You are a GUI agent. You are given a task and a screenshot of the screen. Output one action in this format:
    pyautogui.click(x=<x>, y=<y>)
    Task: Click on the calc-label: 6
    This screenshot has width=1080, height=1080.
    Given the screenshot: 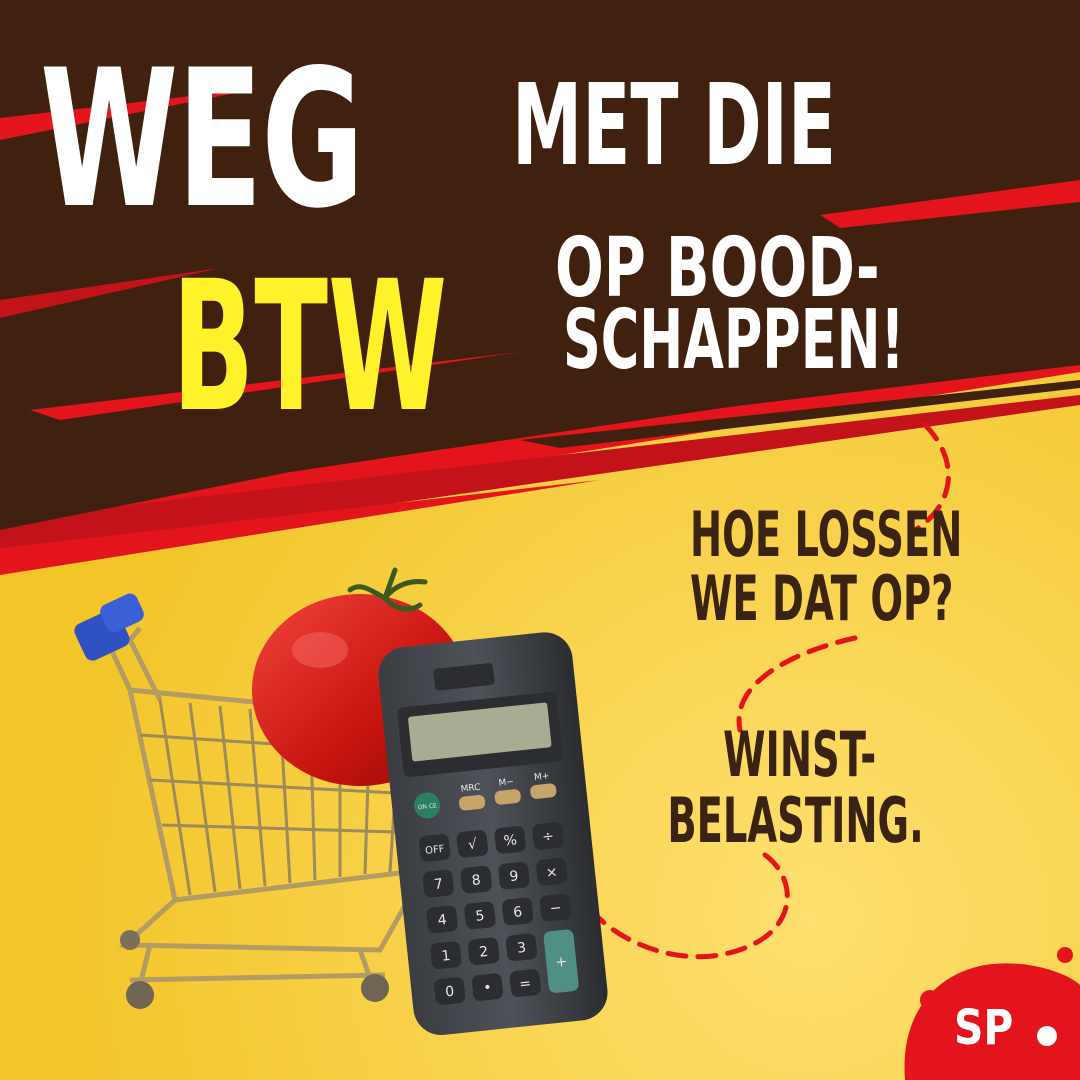 What is the action you would take?
    pyautogui.click(x=518, y=912)
    